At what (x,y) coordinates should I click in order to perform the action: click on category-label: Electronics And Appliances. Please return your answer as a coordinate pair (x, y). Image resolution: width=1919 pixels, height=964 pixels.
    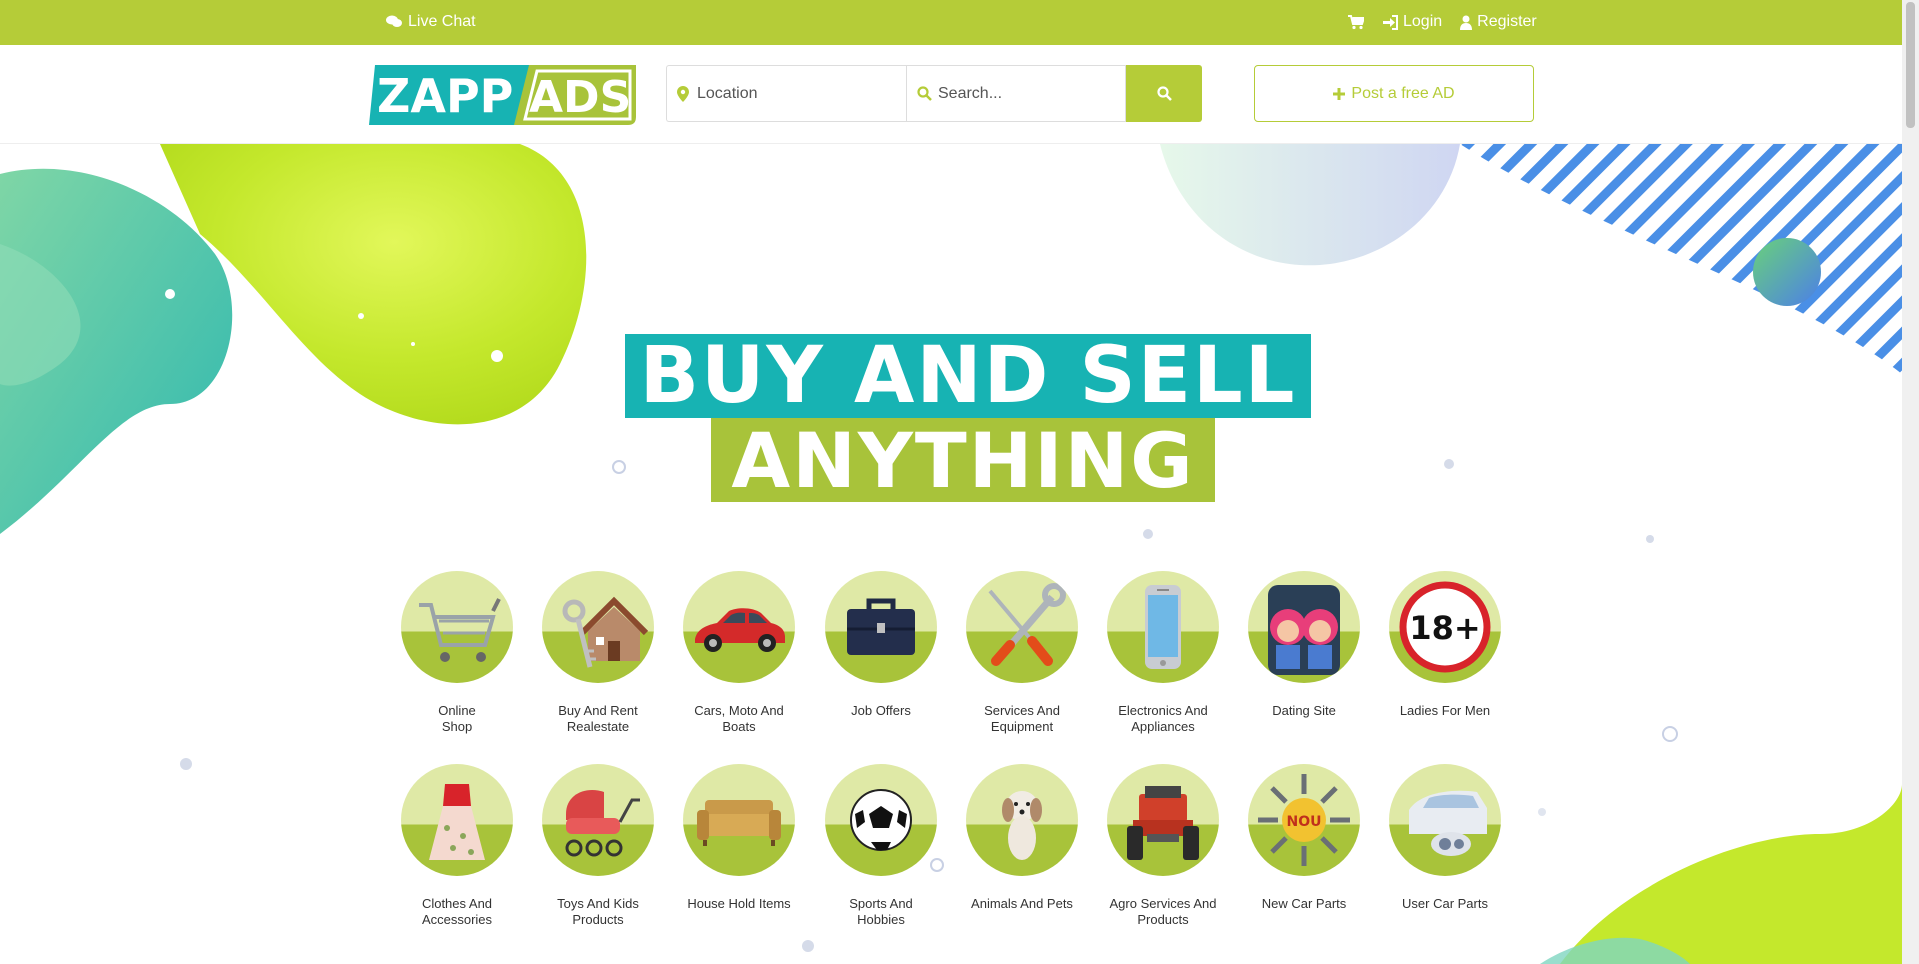
    Looking at the image, I should click on (1163, 718).